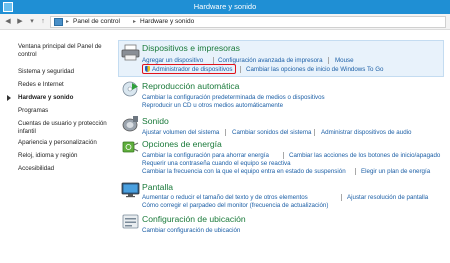 The image size is (450, 263). I want to click on nav-appearance: Apariencia y personalización, so click(66, 143).